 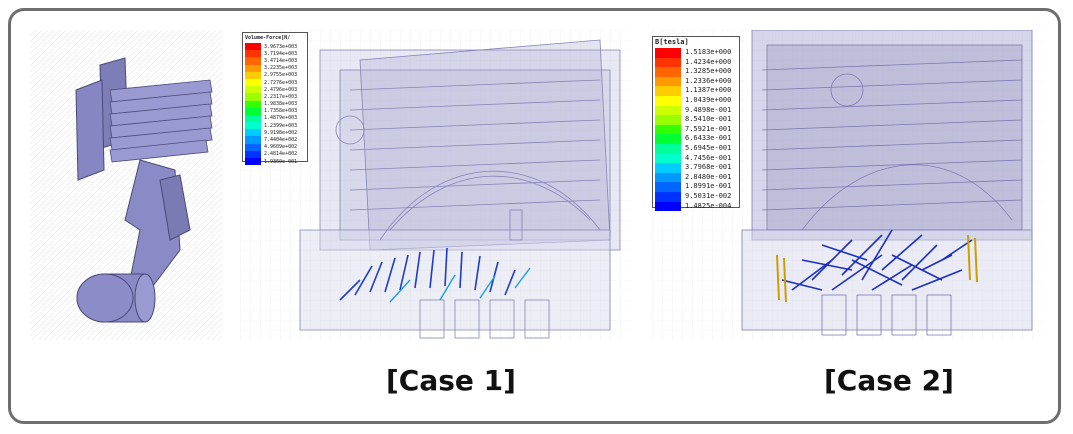 What do you see at coordinates (708, 100) in the screenshot?
I see `case2-legend-value: 1.0439e+000` at bounding box center [708, 100].